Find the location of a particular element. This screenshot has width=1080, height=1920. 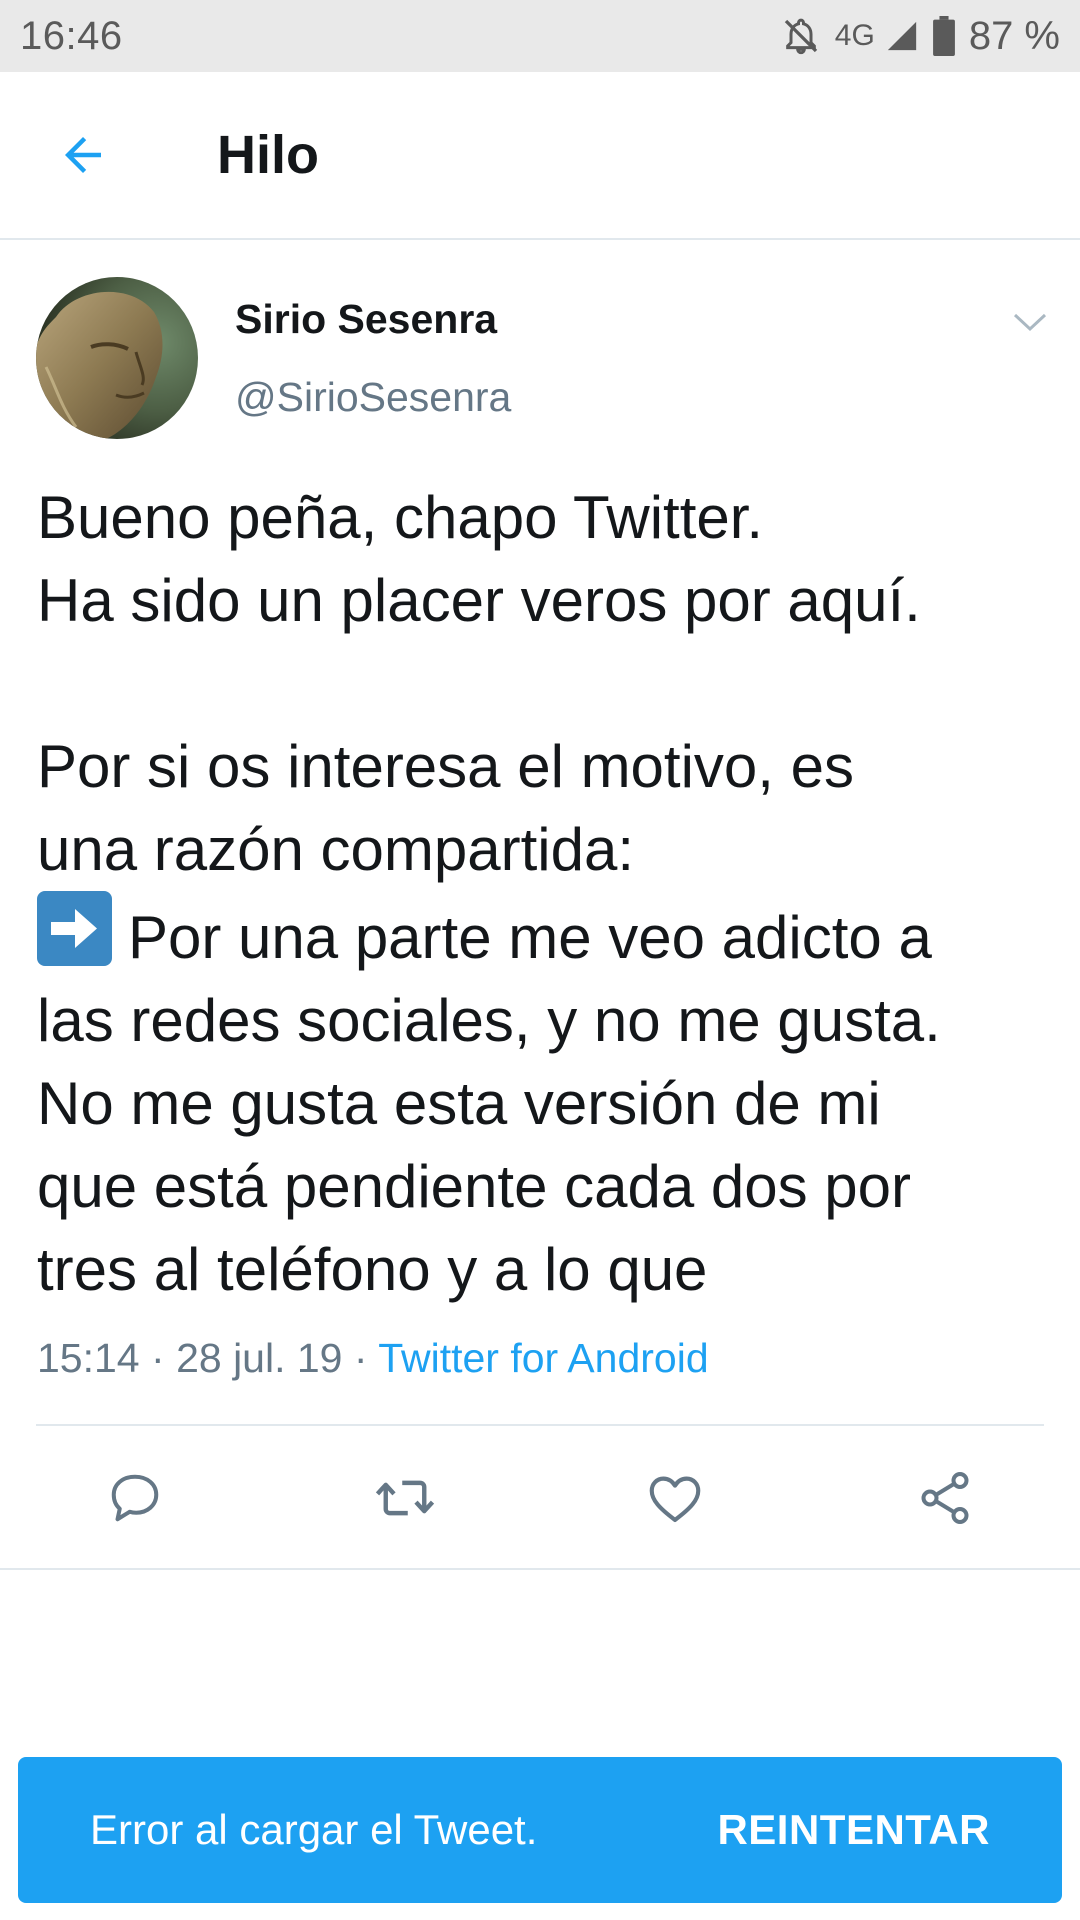

chevron-down-icon is located at coordinates (1030, 322).